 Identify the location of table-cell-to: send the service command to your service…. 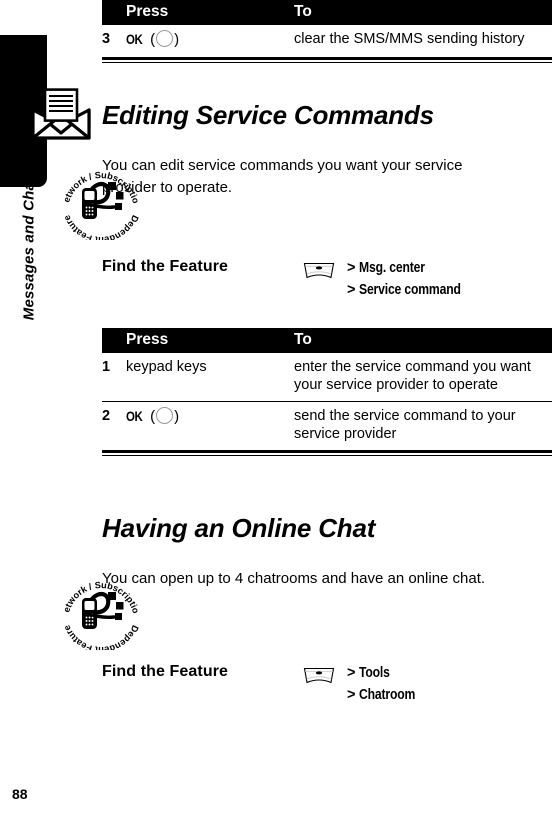
(405, 425).